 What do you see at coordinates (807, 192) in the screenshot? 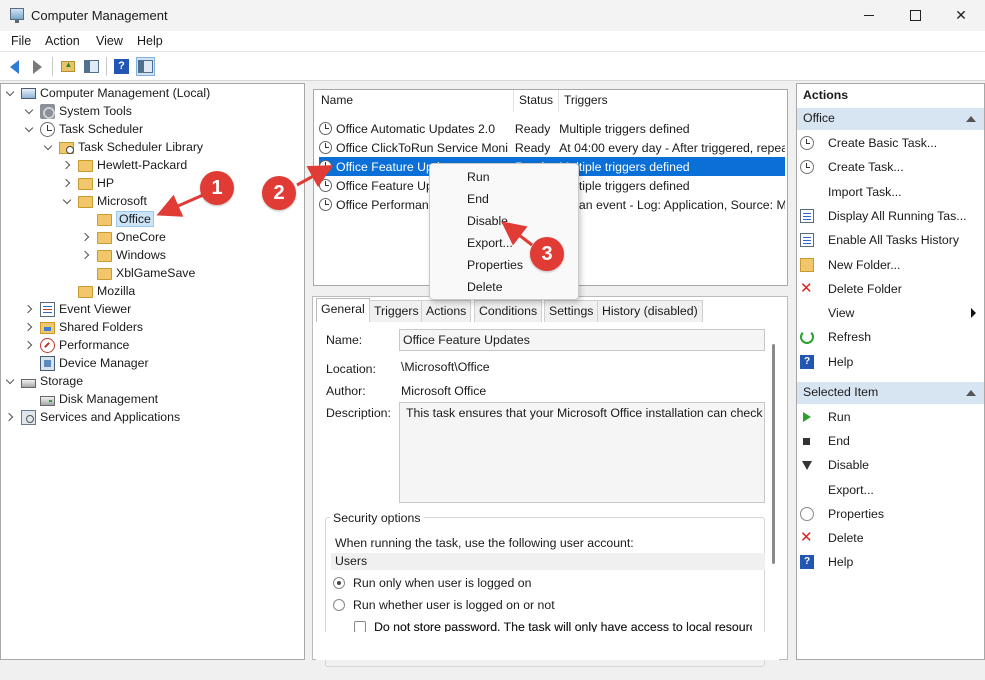
I see `icon-spacer` at bounding box center [807, 192].